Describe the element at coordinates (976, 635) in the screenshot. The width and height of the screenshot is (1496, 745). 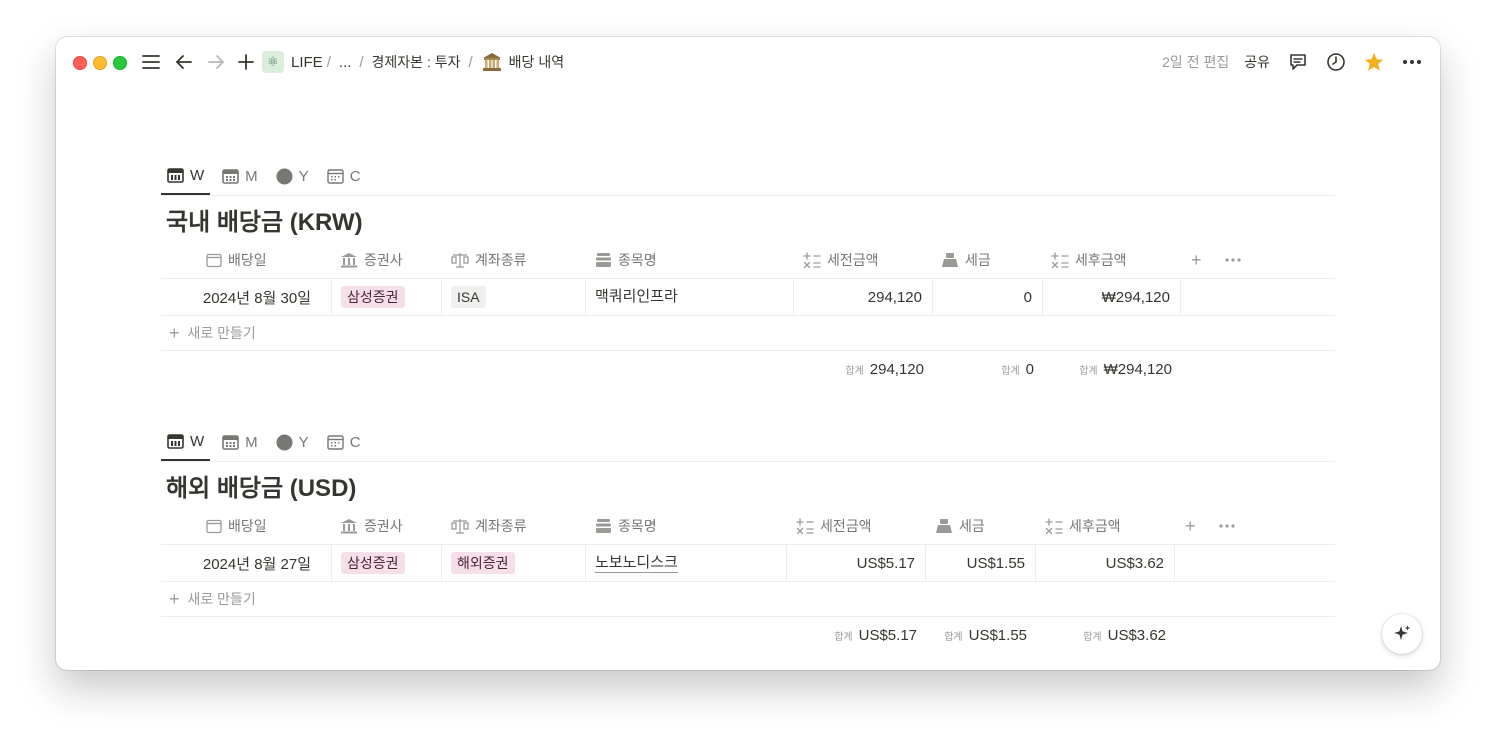
I see `tax-sum: 합계 US$1.55` at that location.